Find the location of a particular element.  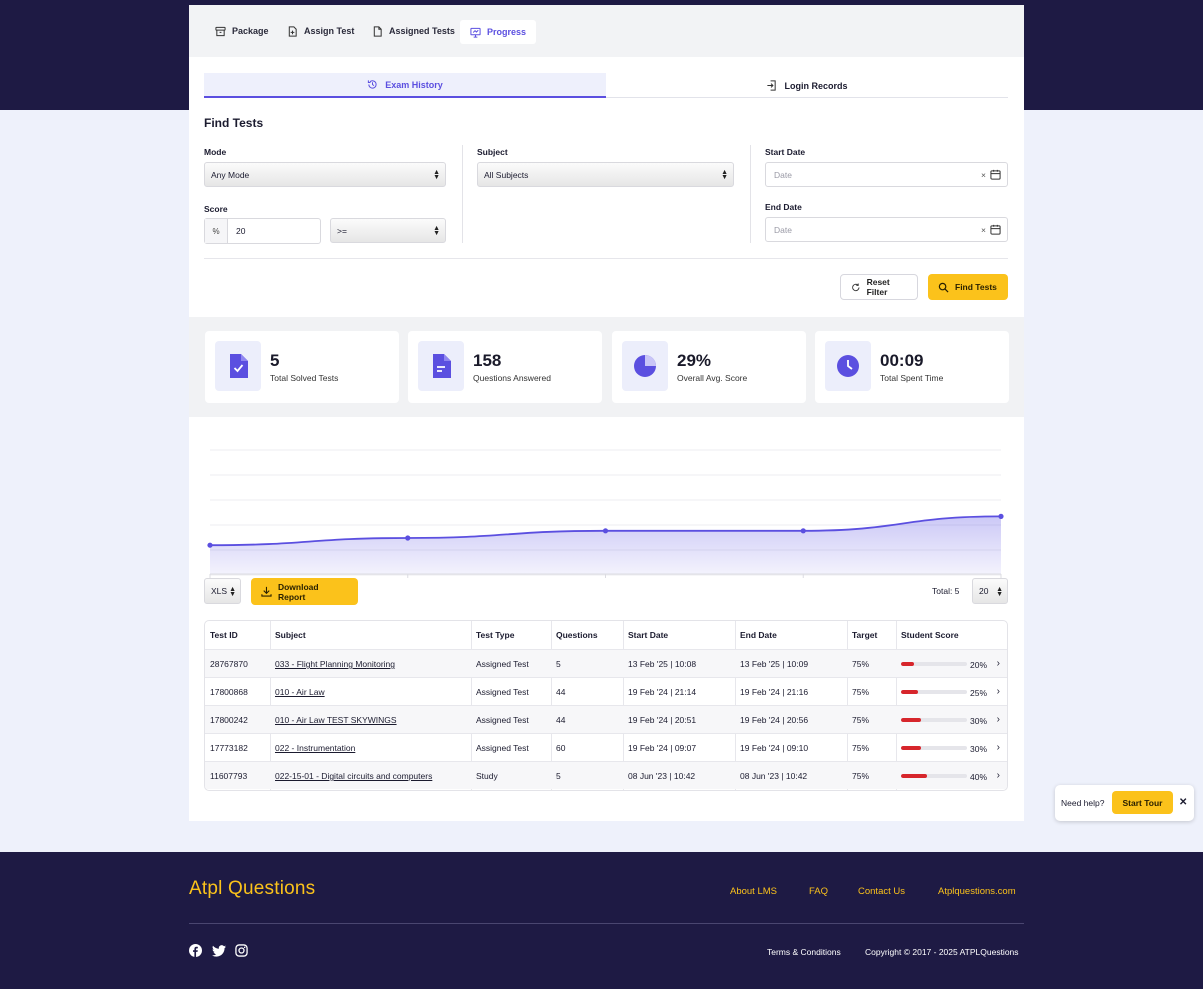

cell-subject: 010 - Air Law is located at coordinates (297, 692).